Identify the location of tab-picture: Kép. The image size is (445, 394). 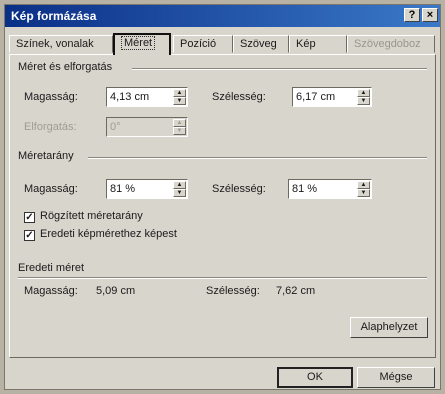
(318, 44).